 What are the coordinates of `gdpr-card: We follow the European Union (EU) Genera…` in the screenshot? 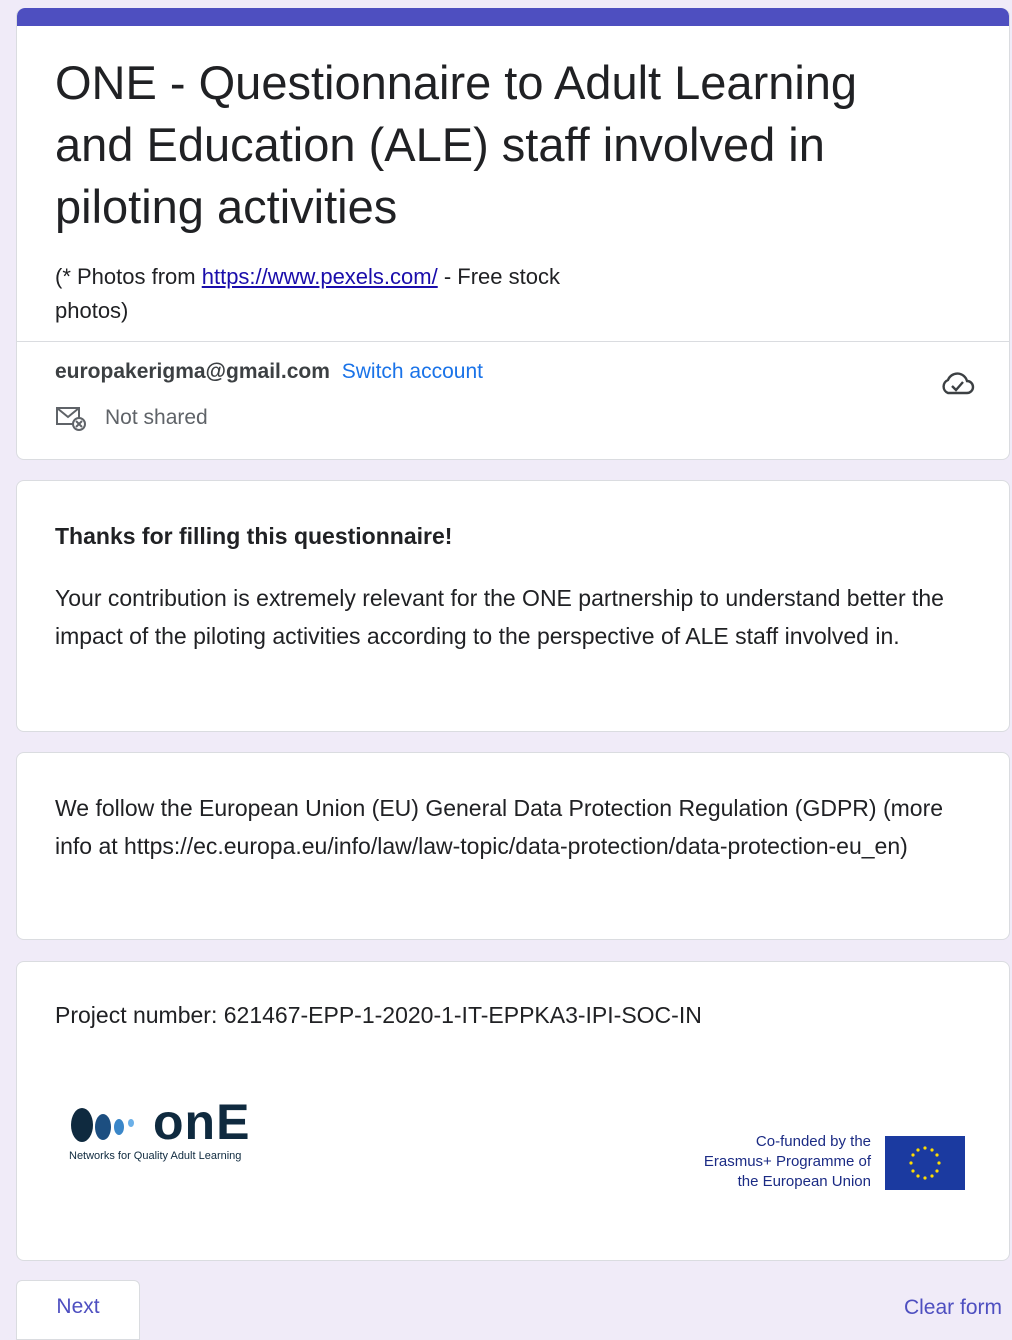 It's located at (513, 846).